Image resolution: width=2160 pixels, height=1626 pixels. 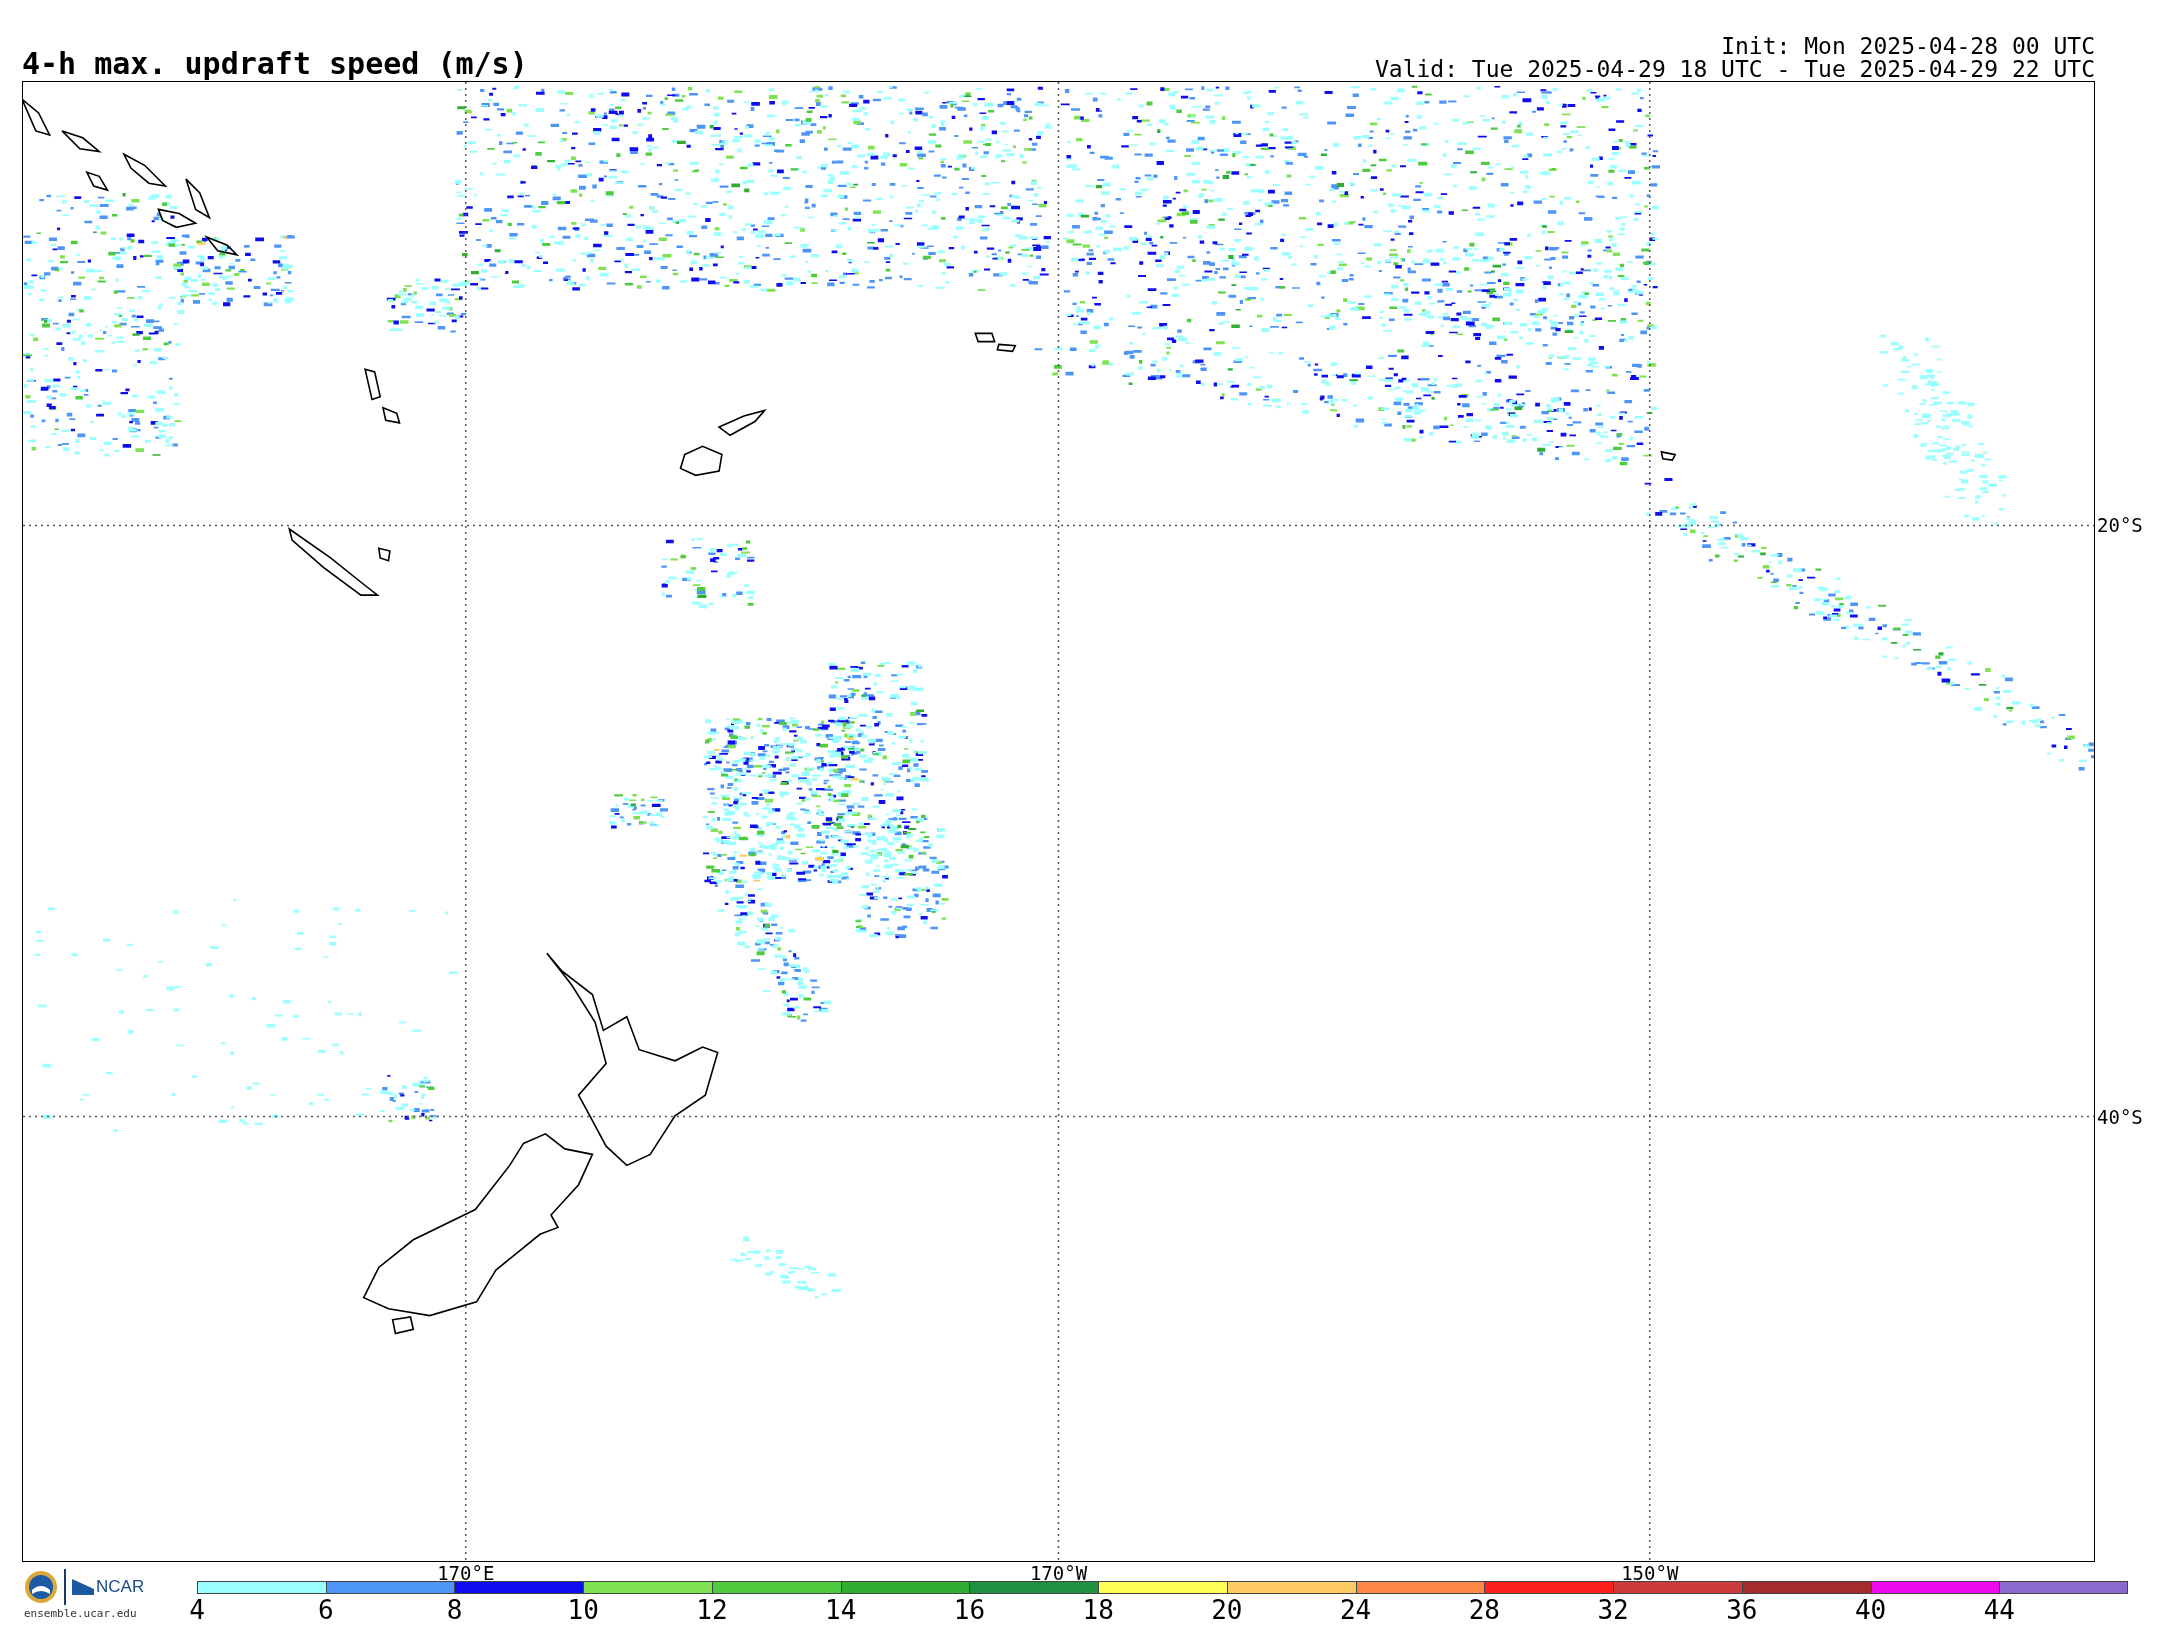 I want to click on tick-label: 20, so click(x=1227, y=1610).